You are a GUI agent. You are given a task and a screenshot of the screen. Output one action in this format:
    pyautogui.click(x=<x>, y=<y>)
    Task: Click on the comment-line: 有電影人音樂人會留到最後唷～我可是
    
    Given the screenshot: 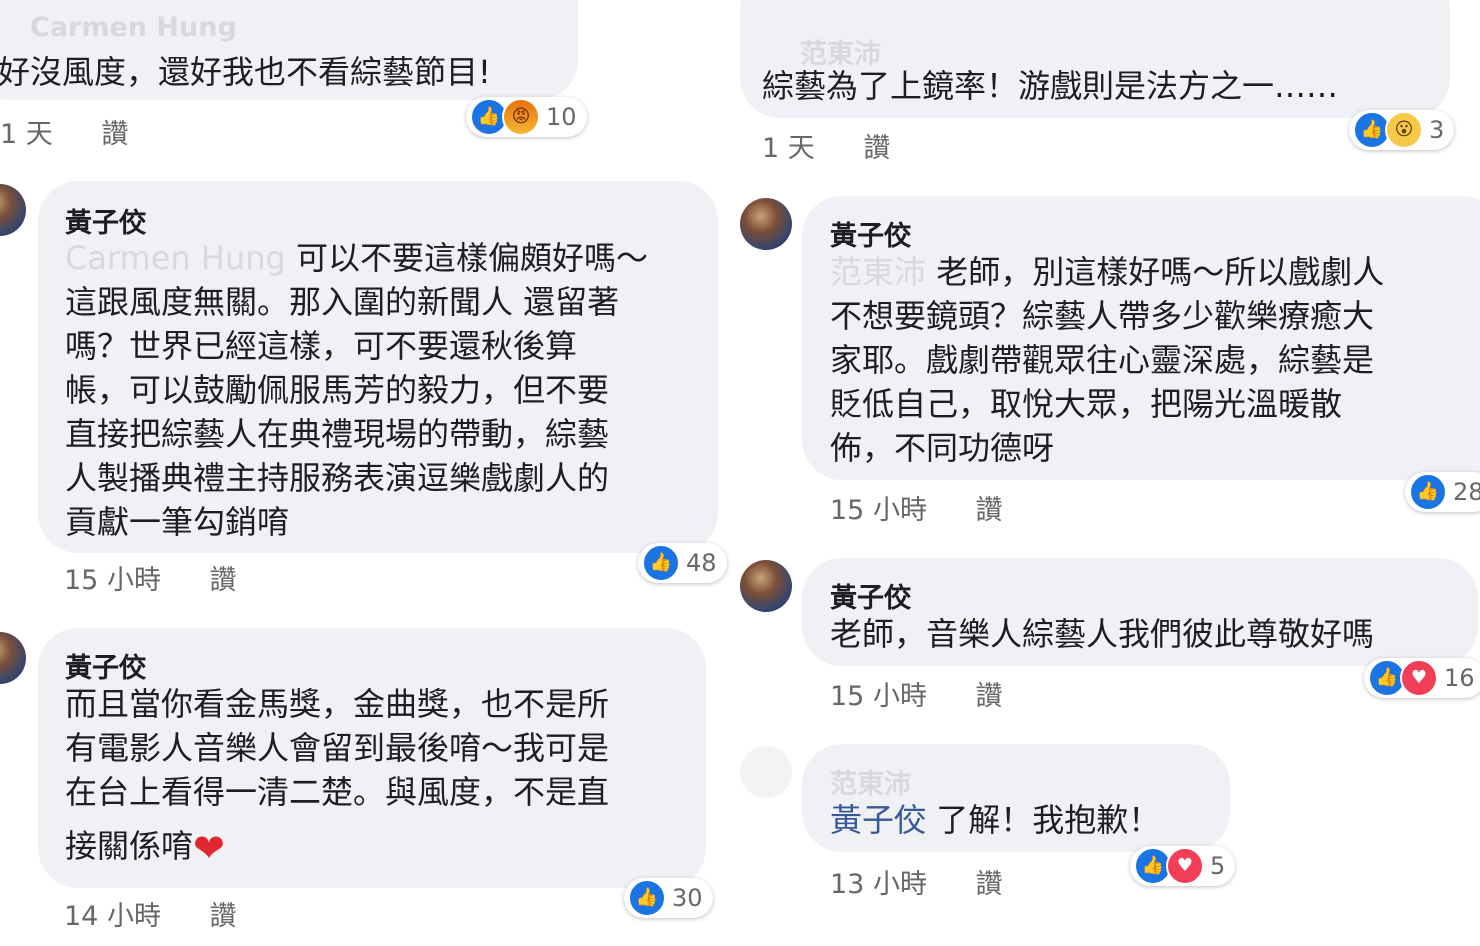 What is the action you would take?
    pyautogui.click(x=337, y=748)
    